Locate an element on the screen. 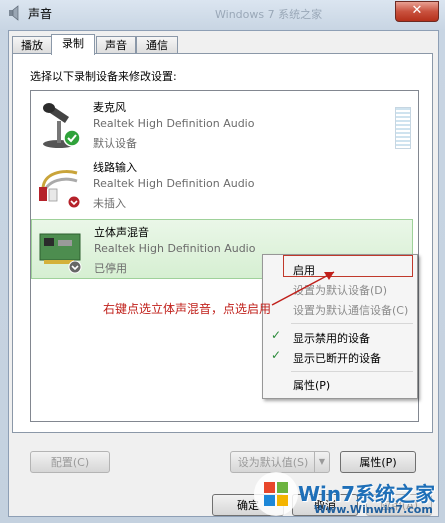  tab-recording: 录制 is located at coordinates (73, 44).